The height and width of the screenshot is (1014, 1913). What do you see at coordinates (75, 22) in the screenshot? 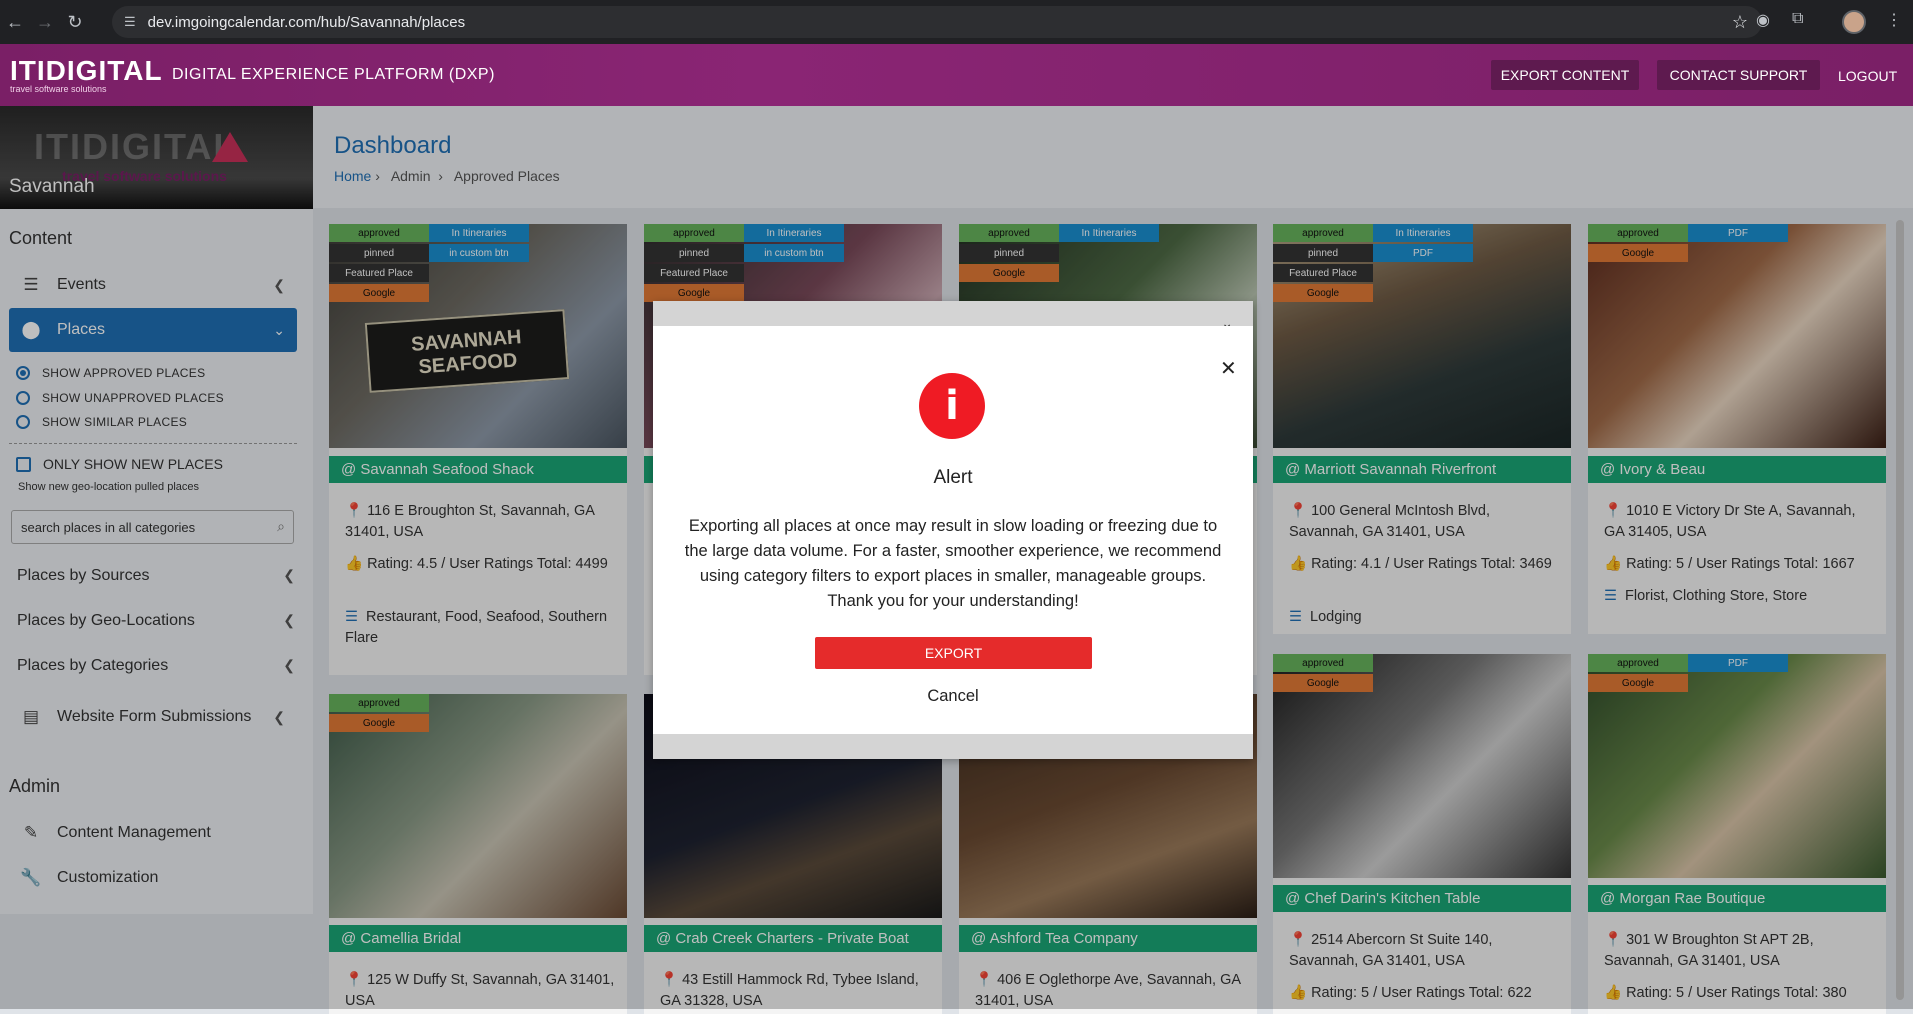
I see `reload-icon: ↻` at bounding box center [75, 22].